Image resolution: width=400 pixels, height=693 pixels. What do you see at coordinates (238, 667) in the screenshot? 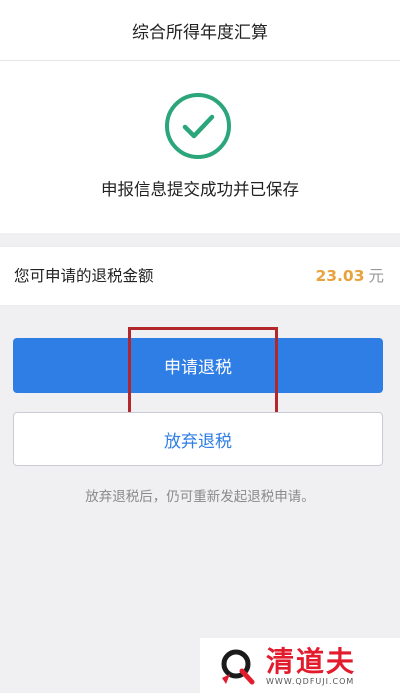
I see `q-logo-icon` at bounding box center [238, 667].